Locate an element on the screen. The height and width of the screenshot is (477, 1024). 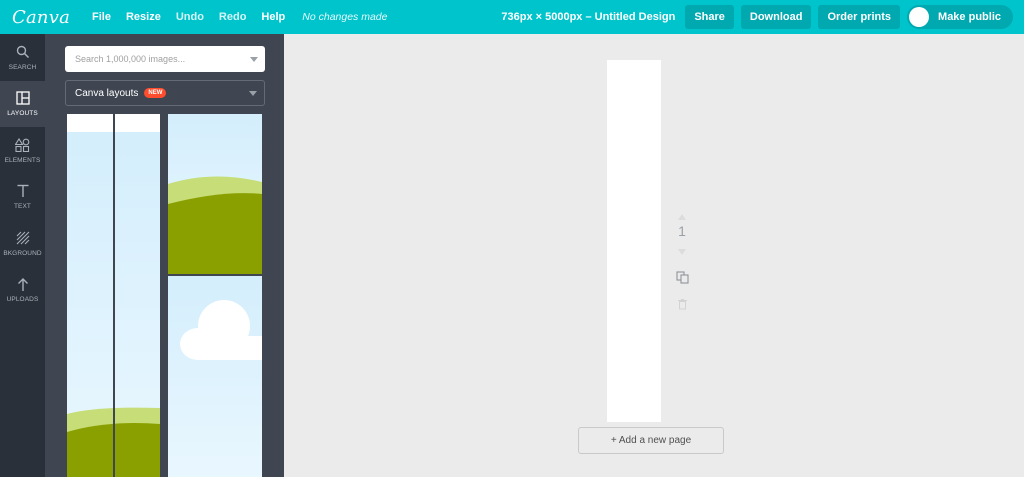
sidebar-item-layouts: LAYOUTS is located at coordinates (22, 103).